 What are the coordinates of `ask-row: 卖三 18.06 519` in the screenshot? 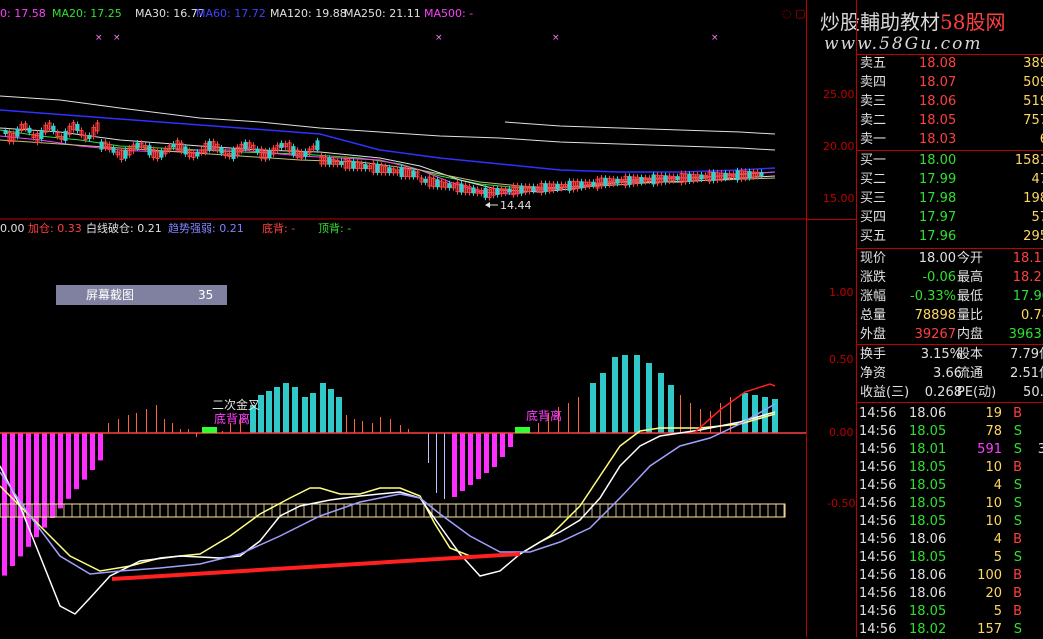 It's located at (950, 101).